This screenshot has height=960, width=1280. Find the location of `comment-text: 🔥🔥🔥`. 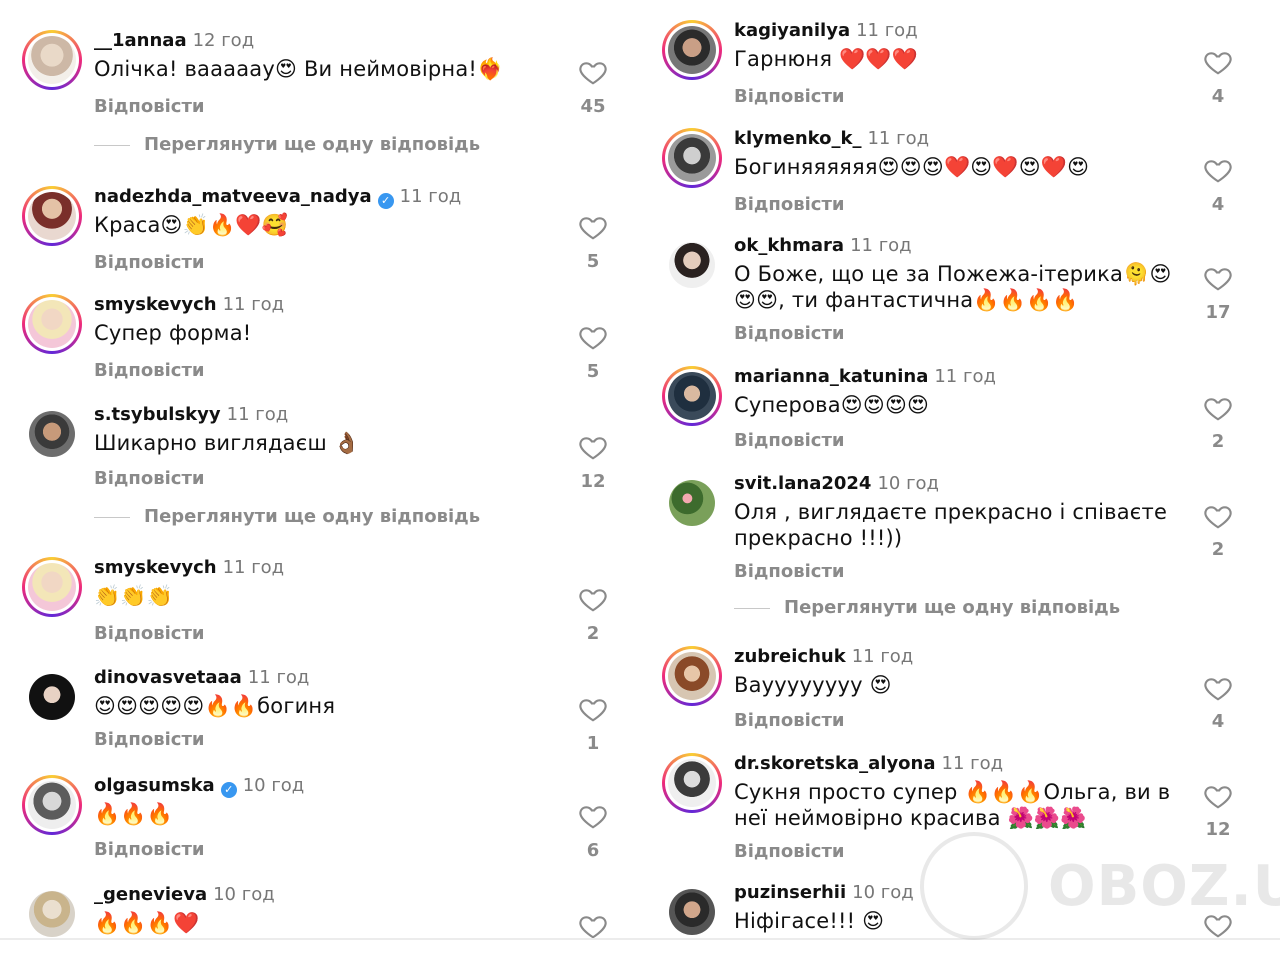

comment-text: 🔥🔥🔥 is located at coordinates (134, 814).